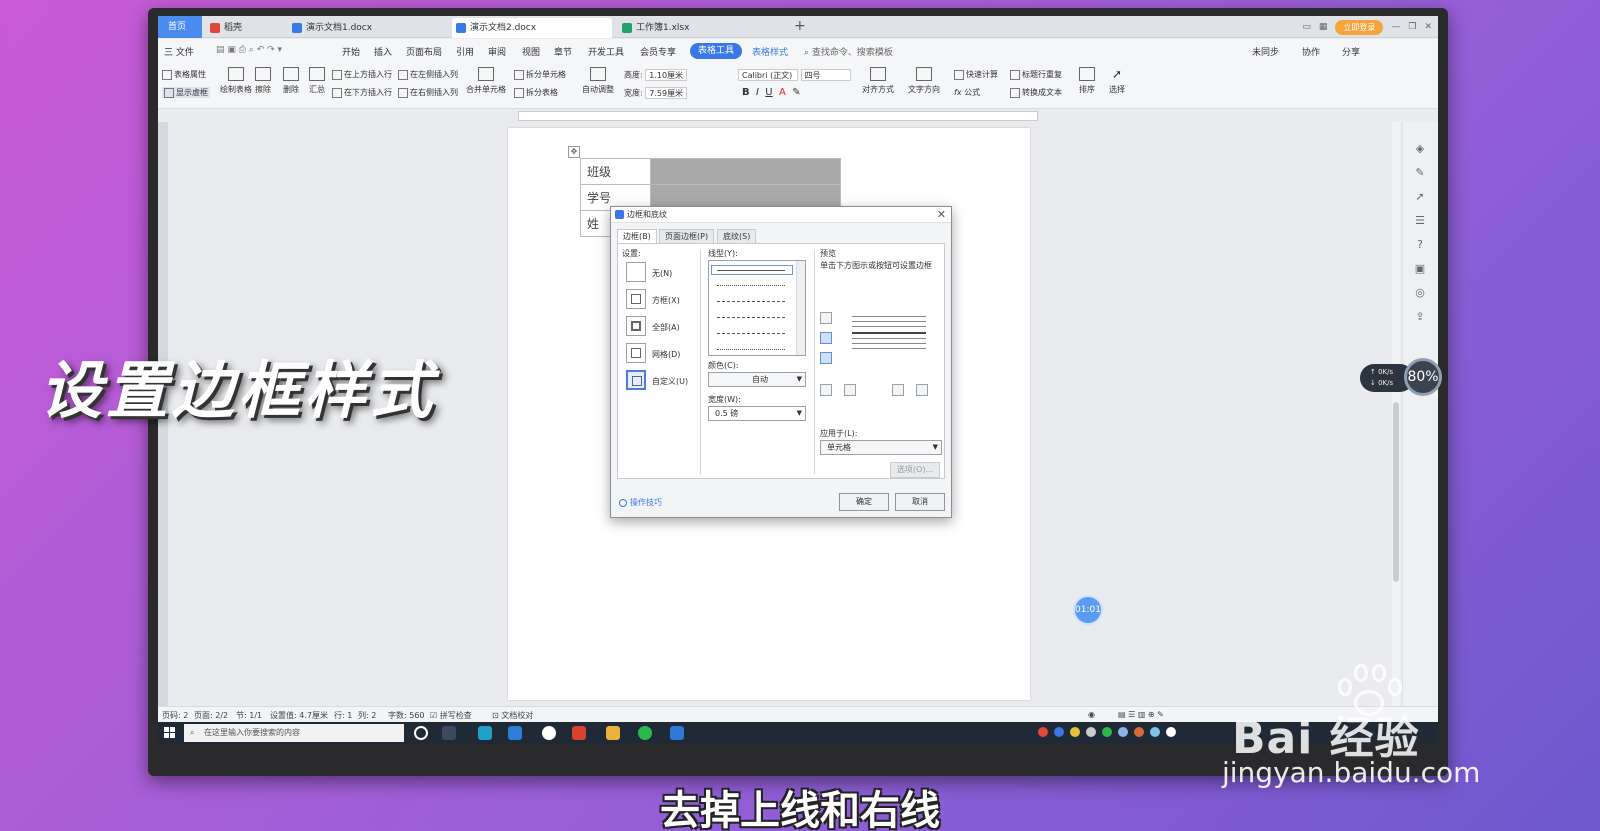 The height and width of the screenshot is (831, 1600). What do you see at coordinates (976, 74) in the screenshot?
I see `quick-calc-button: 快速计算` at bounding box center [976, 74].